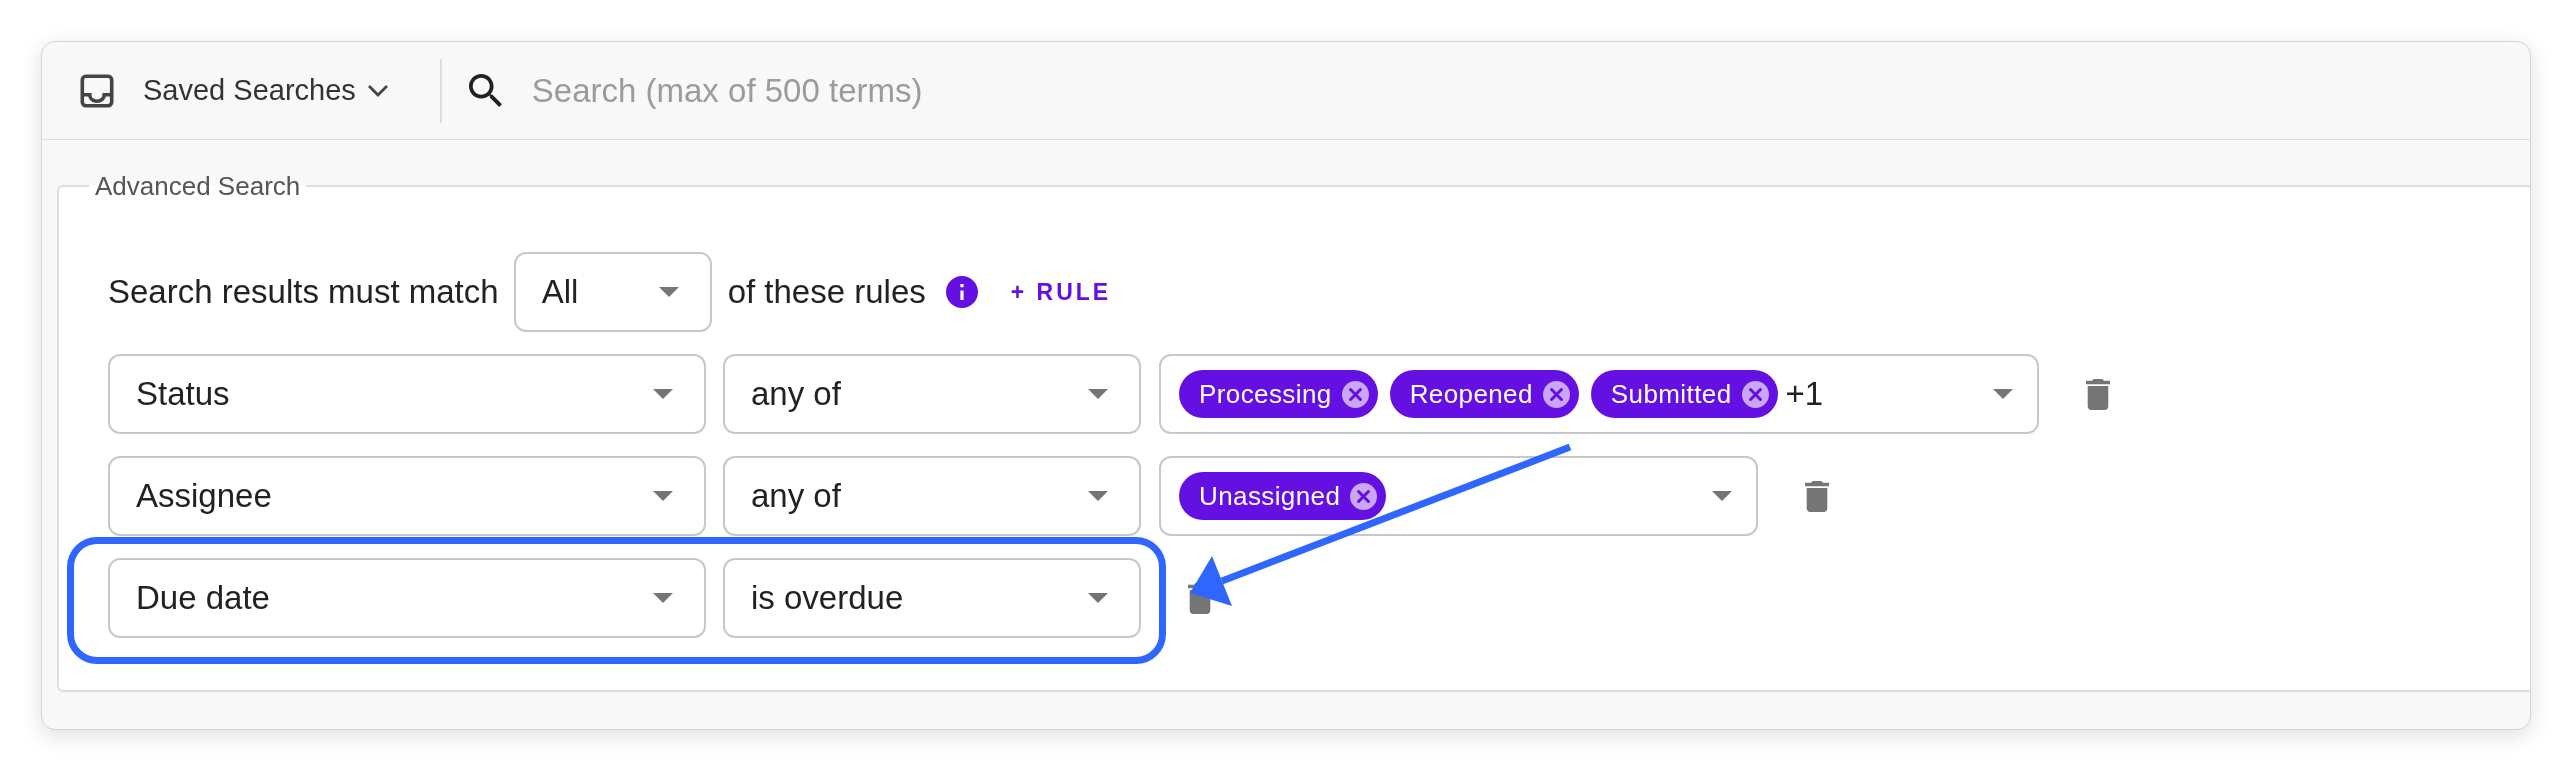  I want to click on info-icon, so click(961, 292).